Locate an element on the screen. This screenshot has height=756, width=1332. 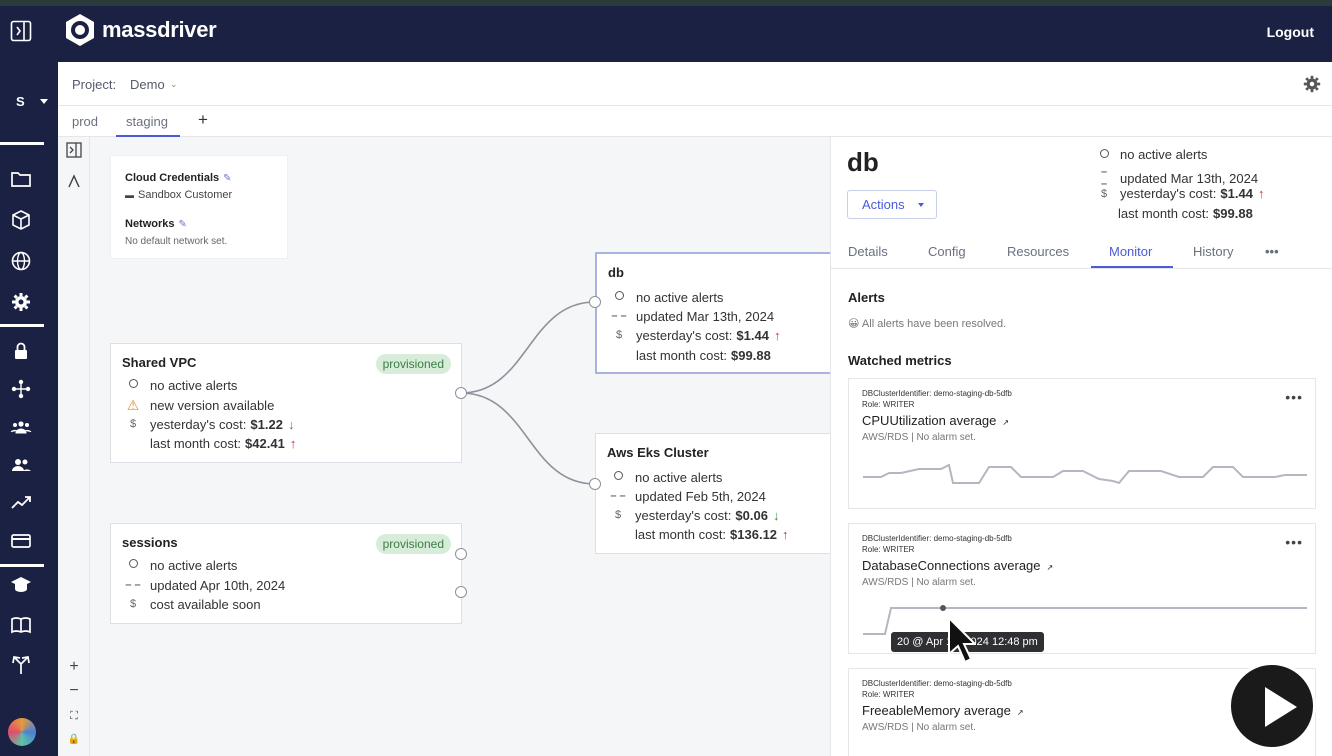
package-title: Aws Eks Cluster is located at coordinates (658, 452).